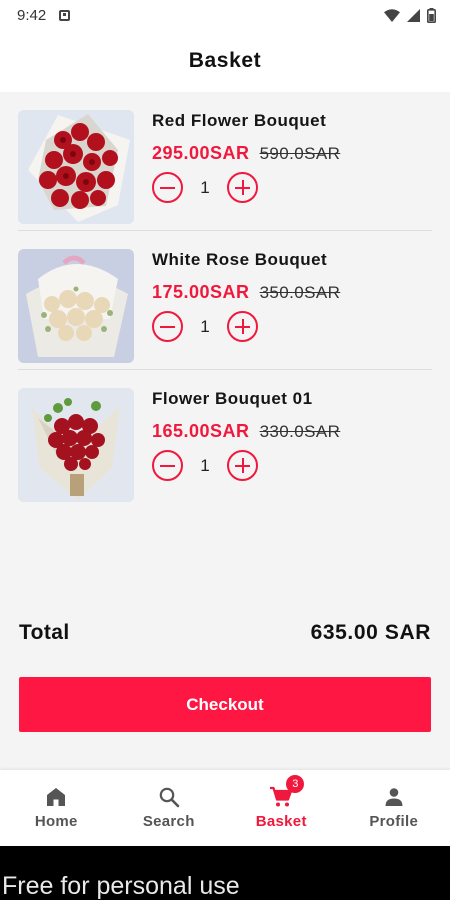  What do you see at coordinates (394, 808) in the screenshot?
I see `nav-item-profile: Profile` at bounding box center [394, 808].